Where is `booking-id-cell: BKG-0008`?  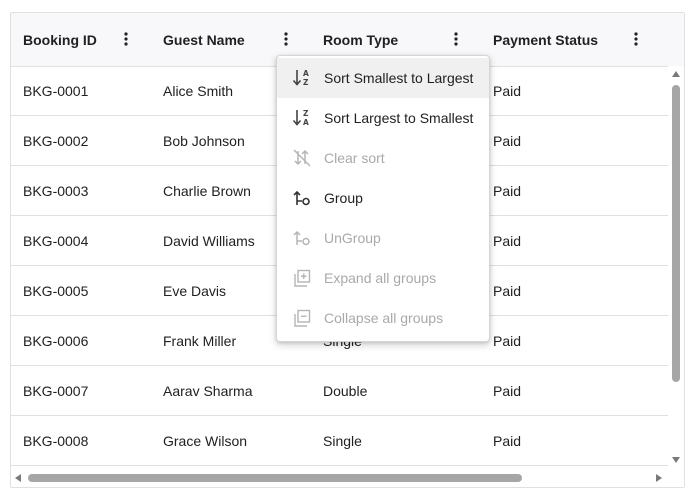
booking-id-cell: BKG-0008 is located at coordinates (56, 440).